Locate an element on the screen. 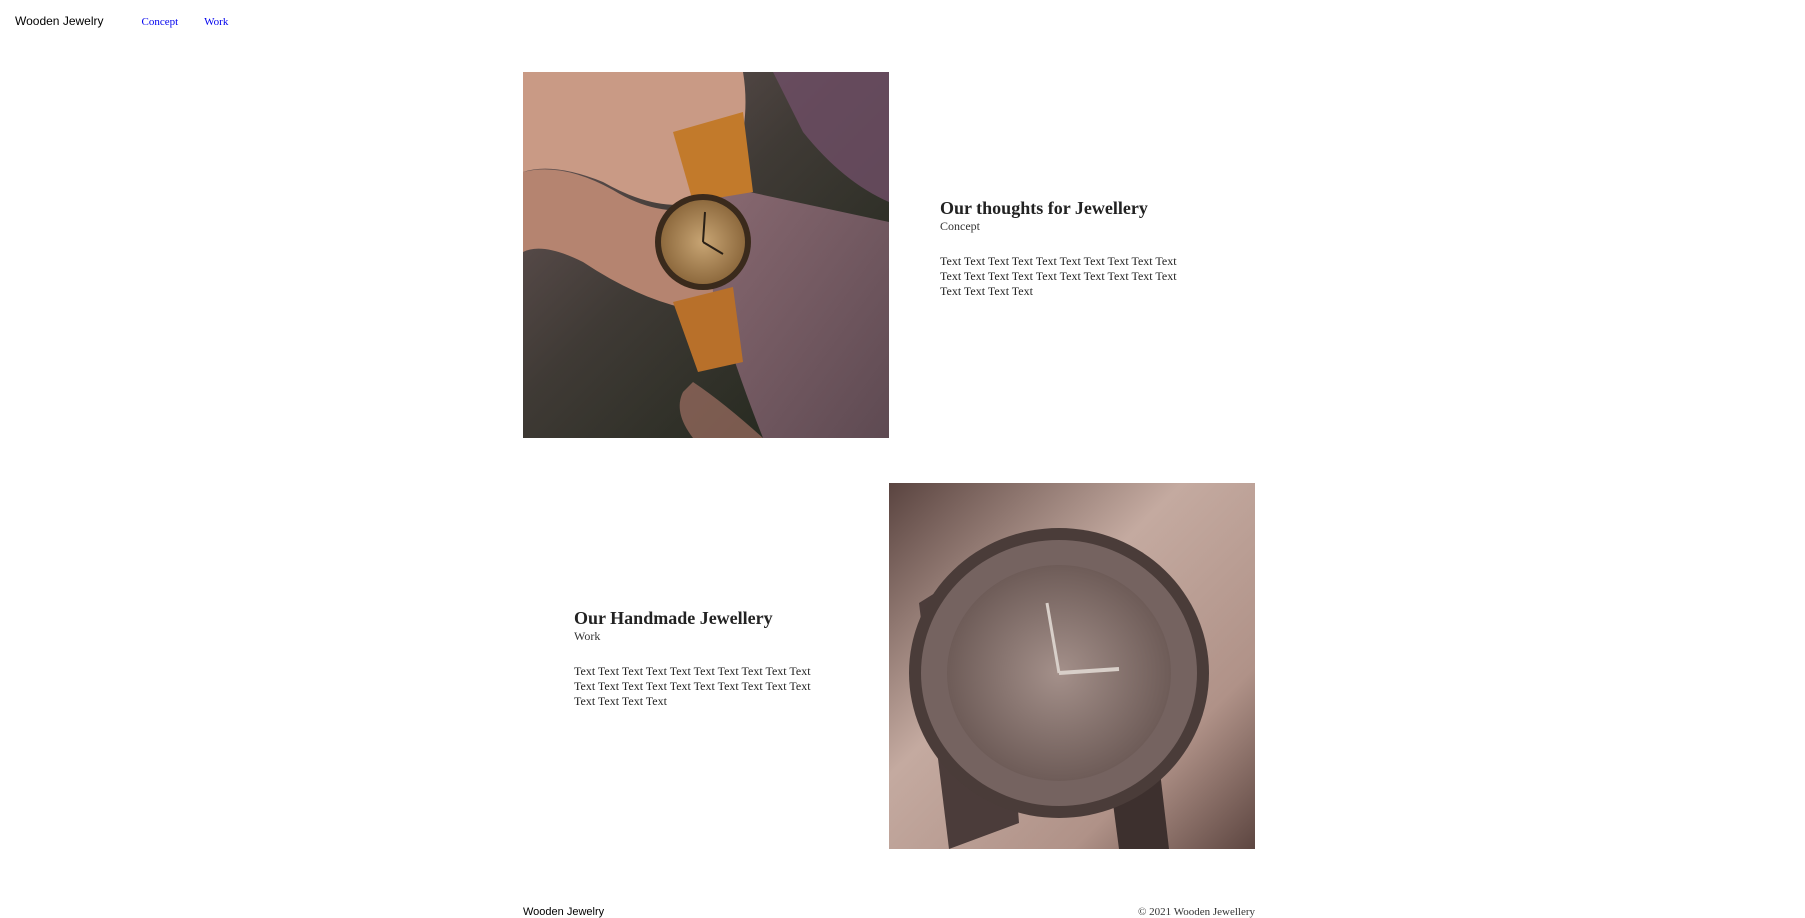 This screenshot has height=918, width=1805. wrist-watch-photo is located at coordinates (706, 255).